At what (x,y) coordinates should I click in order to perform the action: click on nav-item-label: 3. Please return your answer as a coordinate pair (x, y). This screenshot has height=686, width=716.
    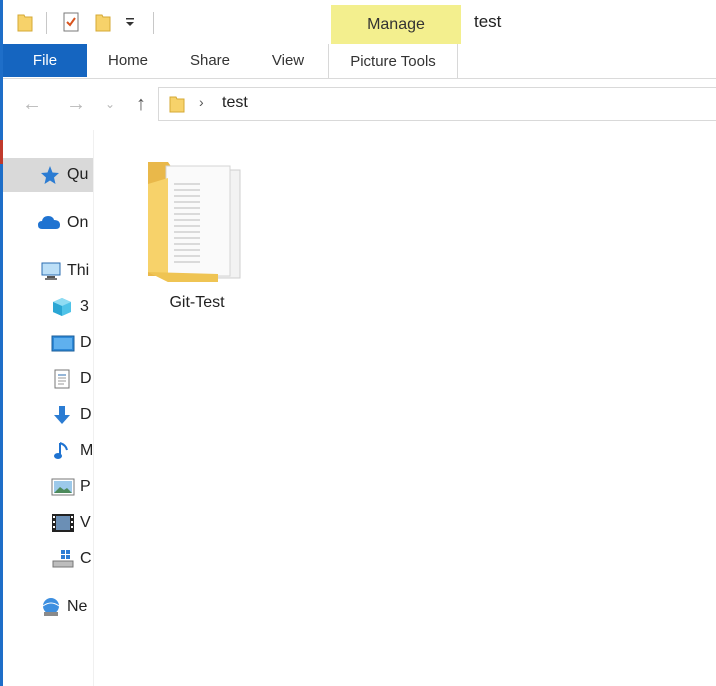
    Looking at the image, I should click on (84, 306).